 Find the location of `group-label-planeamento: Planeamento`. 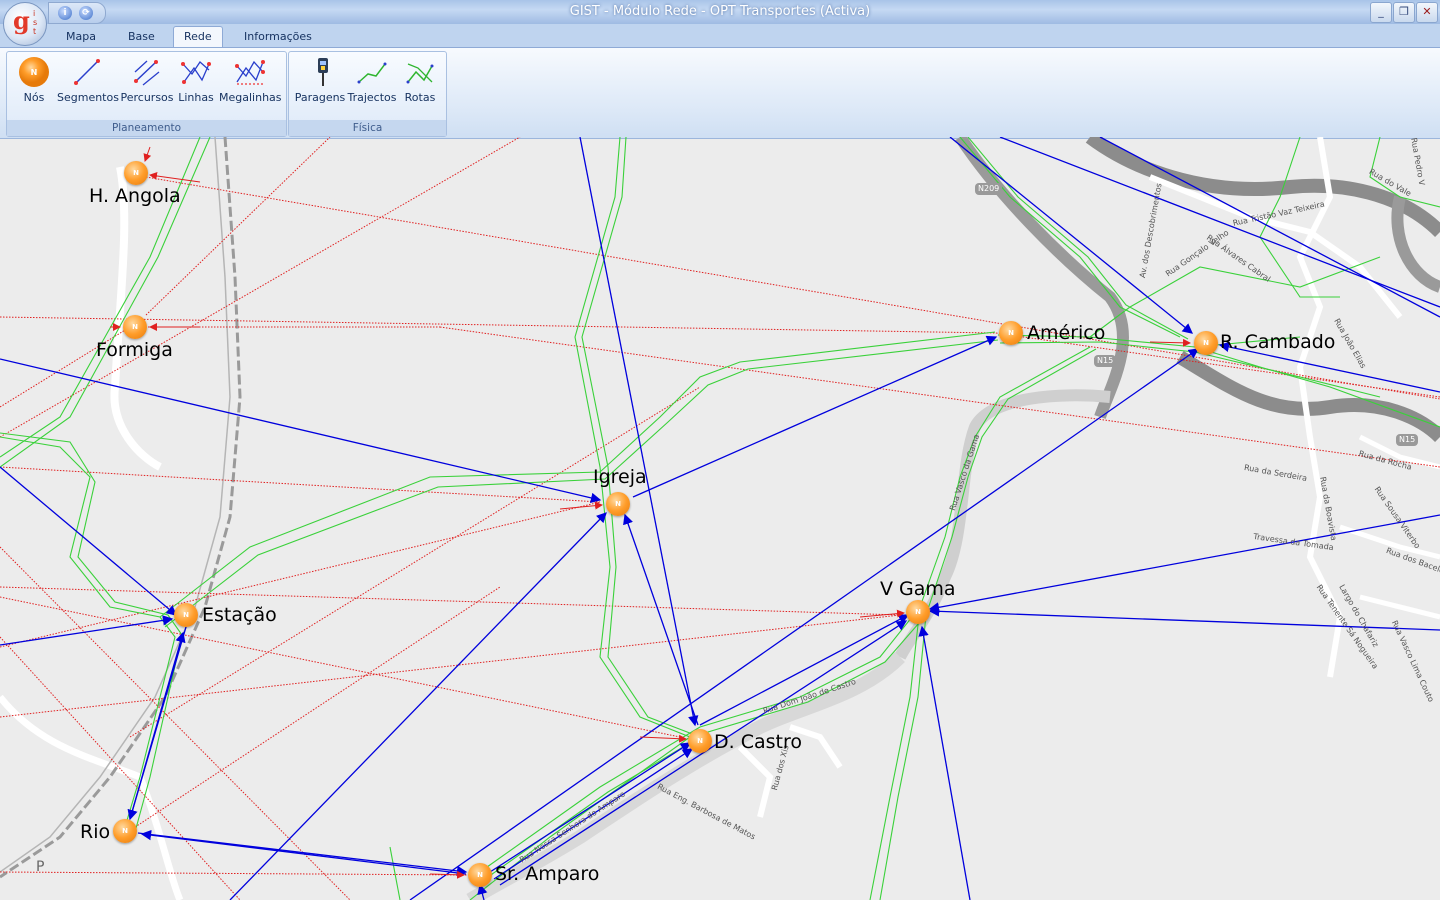

group-label-planeamento: Planeamento is located at coordinates (146, 128).